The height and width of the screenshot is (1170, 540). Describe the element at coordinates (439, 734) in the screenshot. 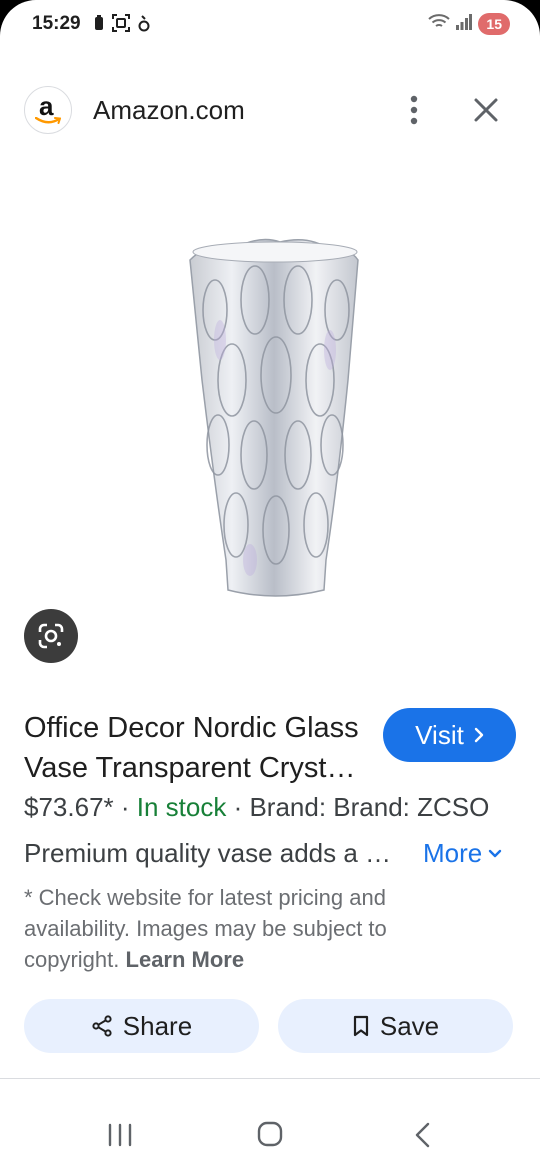

I see `visit-button-label: Visit` at that location.